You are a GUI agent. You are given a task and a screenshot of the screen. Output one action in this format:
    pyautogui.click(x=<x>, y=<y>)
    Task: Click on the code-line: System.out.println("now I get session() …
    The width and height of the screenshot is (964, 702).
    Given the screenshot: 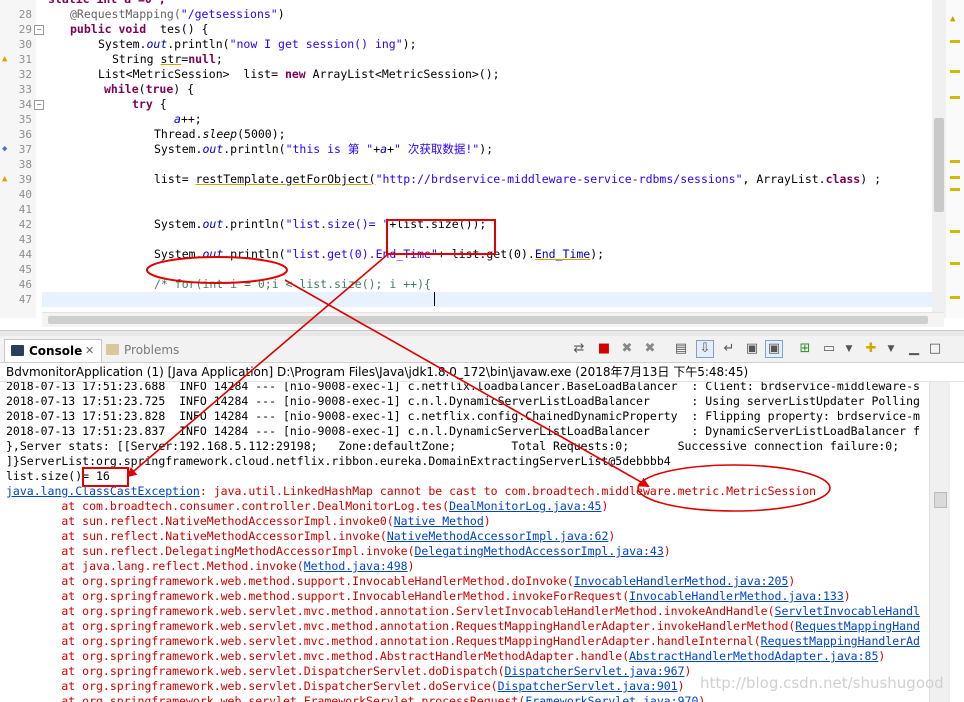 What is the action you would take?
    pyautogui.click(x=493, y=44)
    